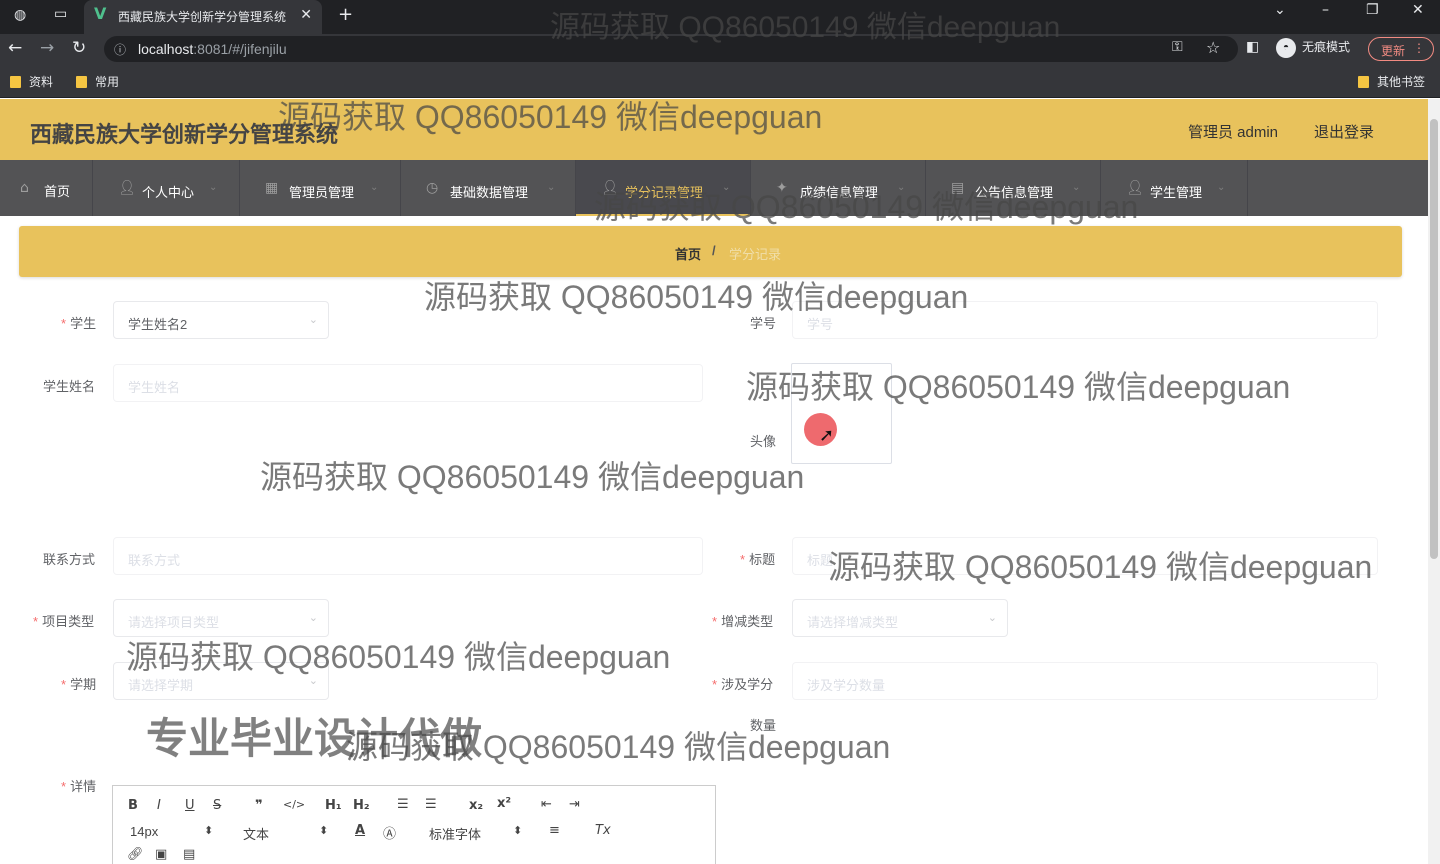 This screenshot has width=1440, height=864. What do you see at coordinates (763, 323) in the screenshot?
I see `student-no-label: 学号` at bounding box center [763, 323].